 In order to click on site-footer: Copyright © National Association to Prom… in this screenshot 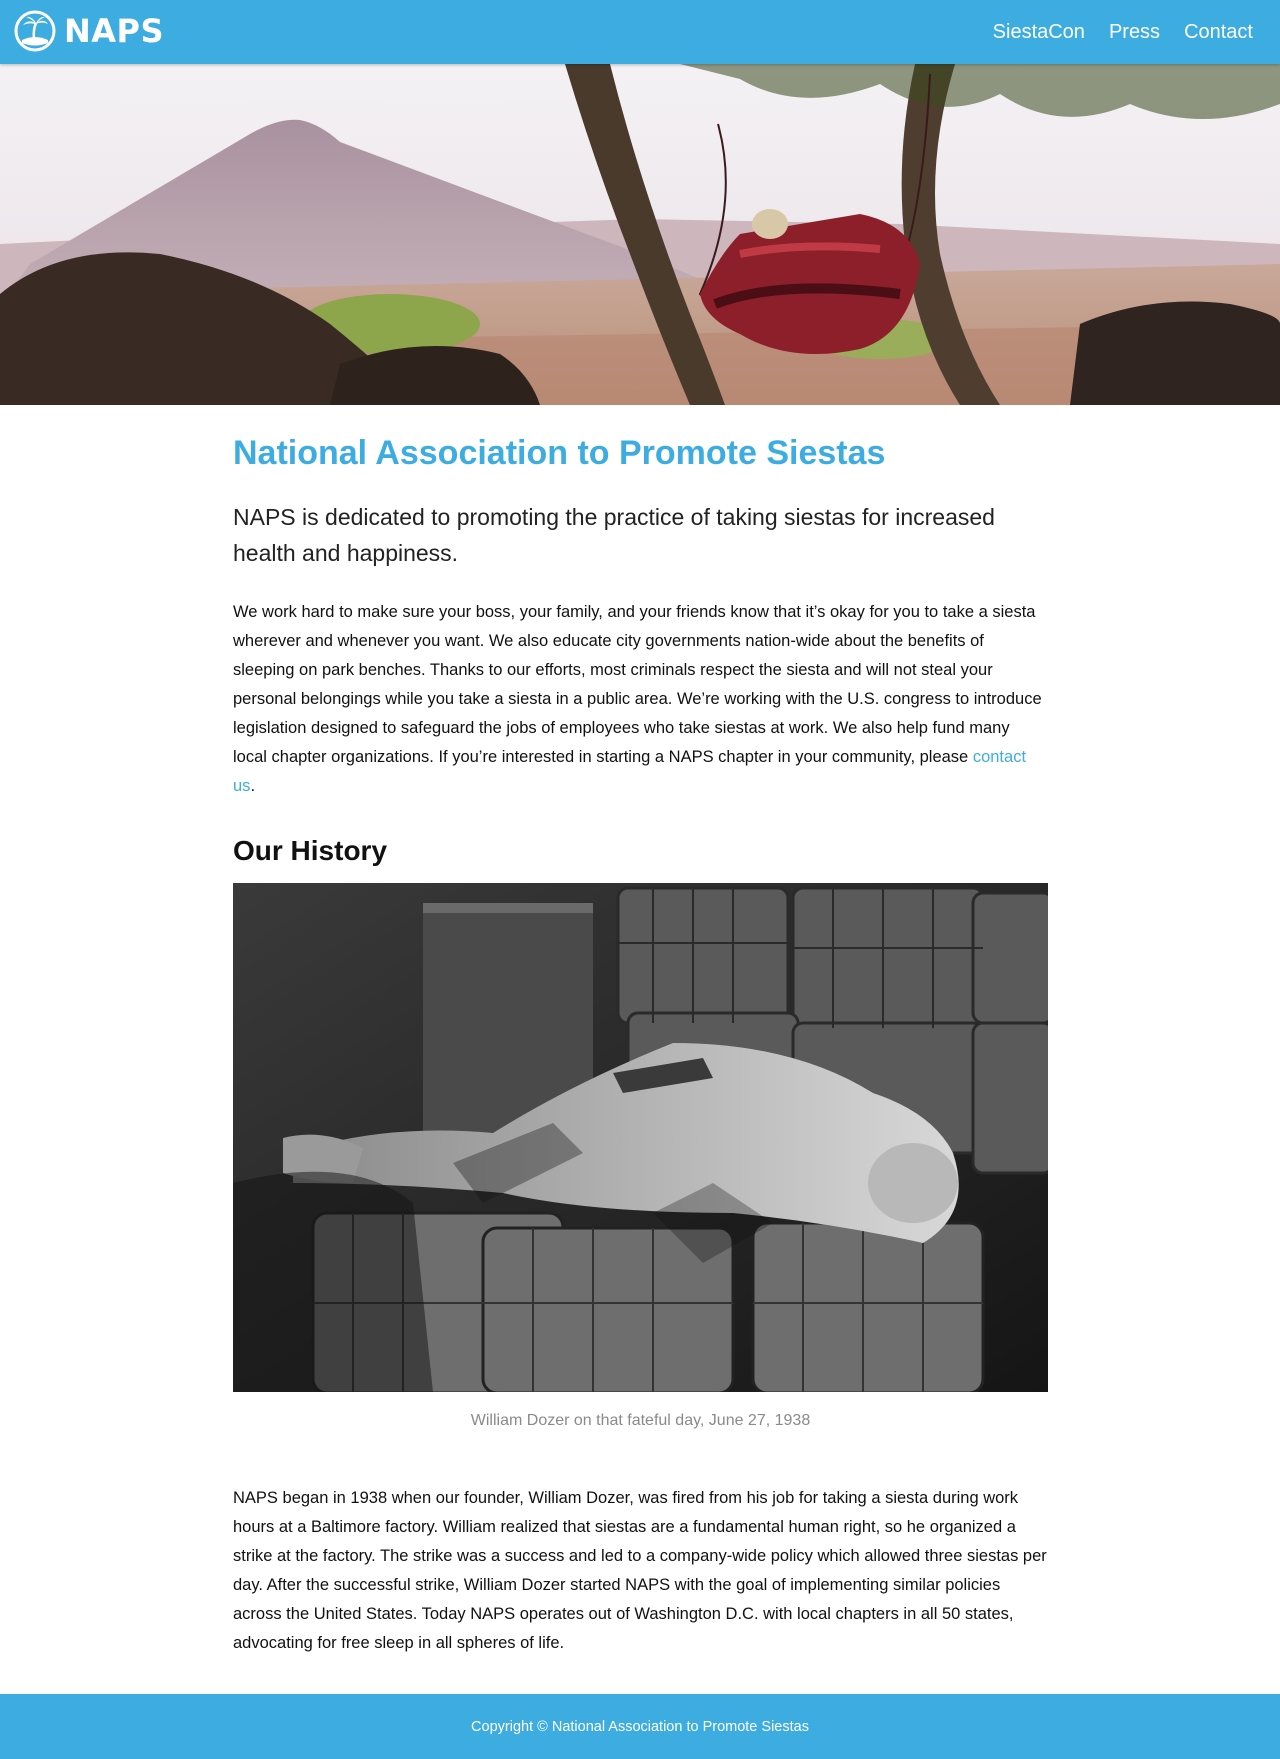, I will do `click(640, 1726)`.